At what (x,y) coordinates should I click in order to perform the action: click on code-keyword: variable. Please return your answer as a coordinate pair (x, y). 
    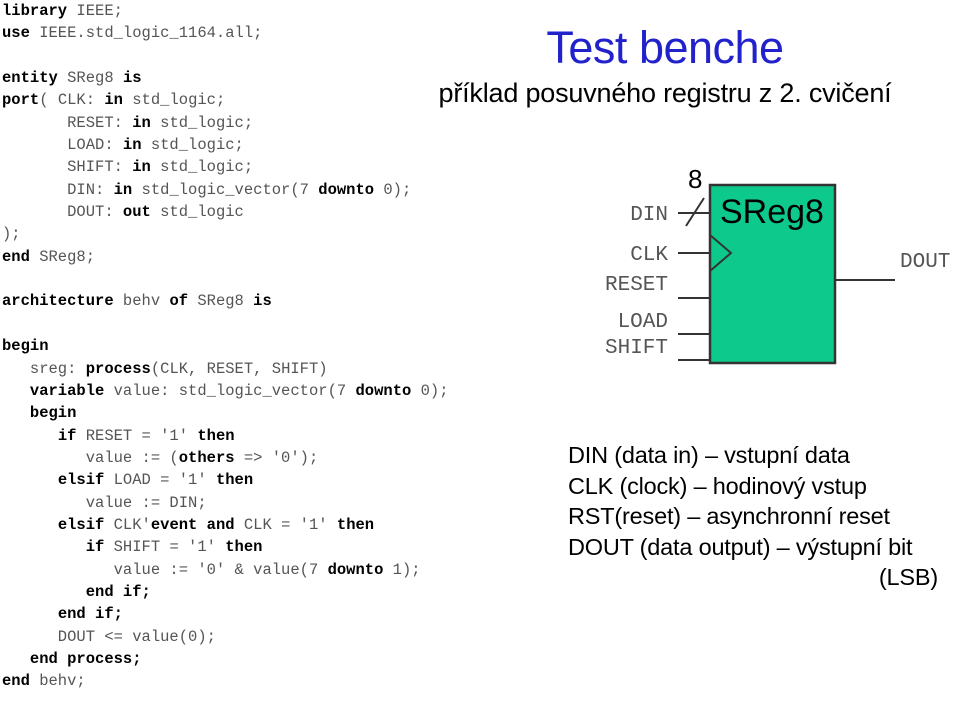
    Looking at the image, I should click on (67, 390).